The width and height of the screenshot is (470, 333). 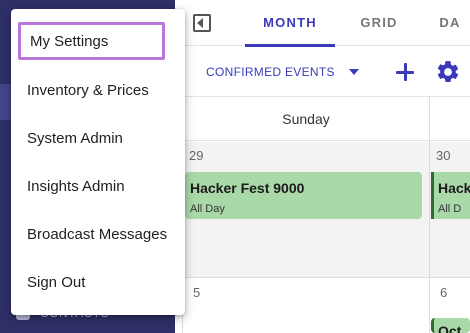 I want to click on weekday-header: Sunday, so click(x=326, y=119).